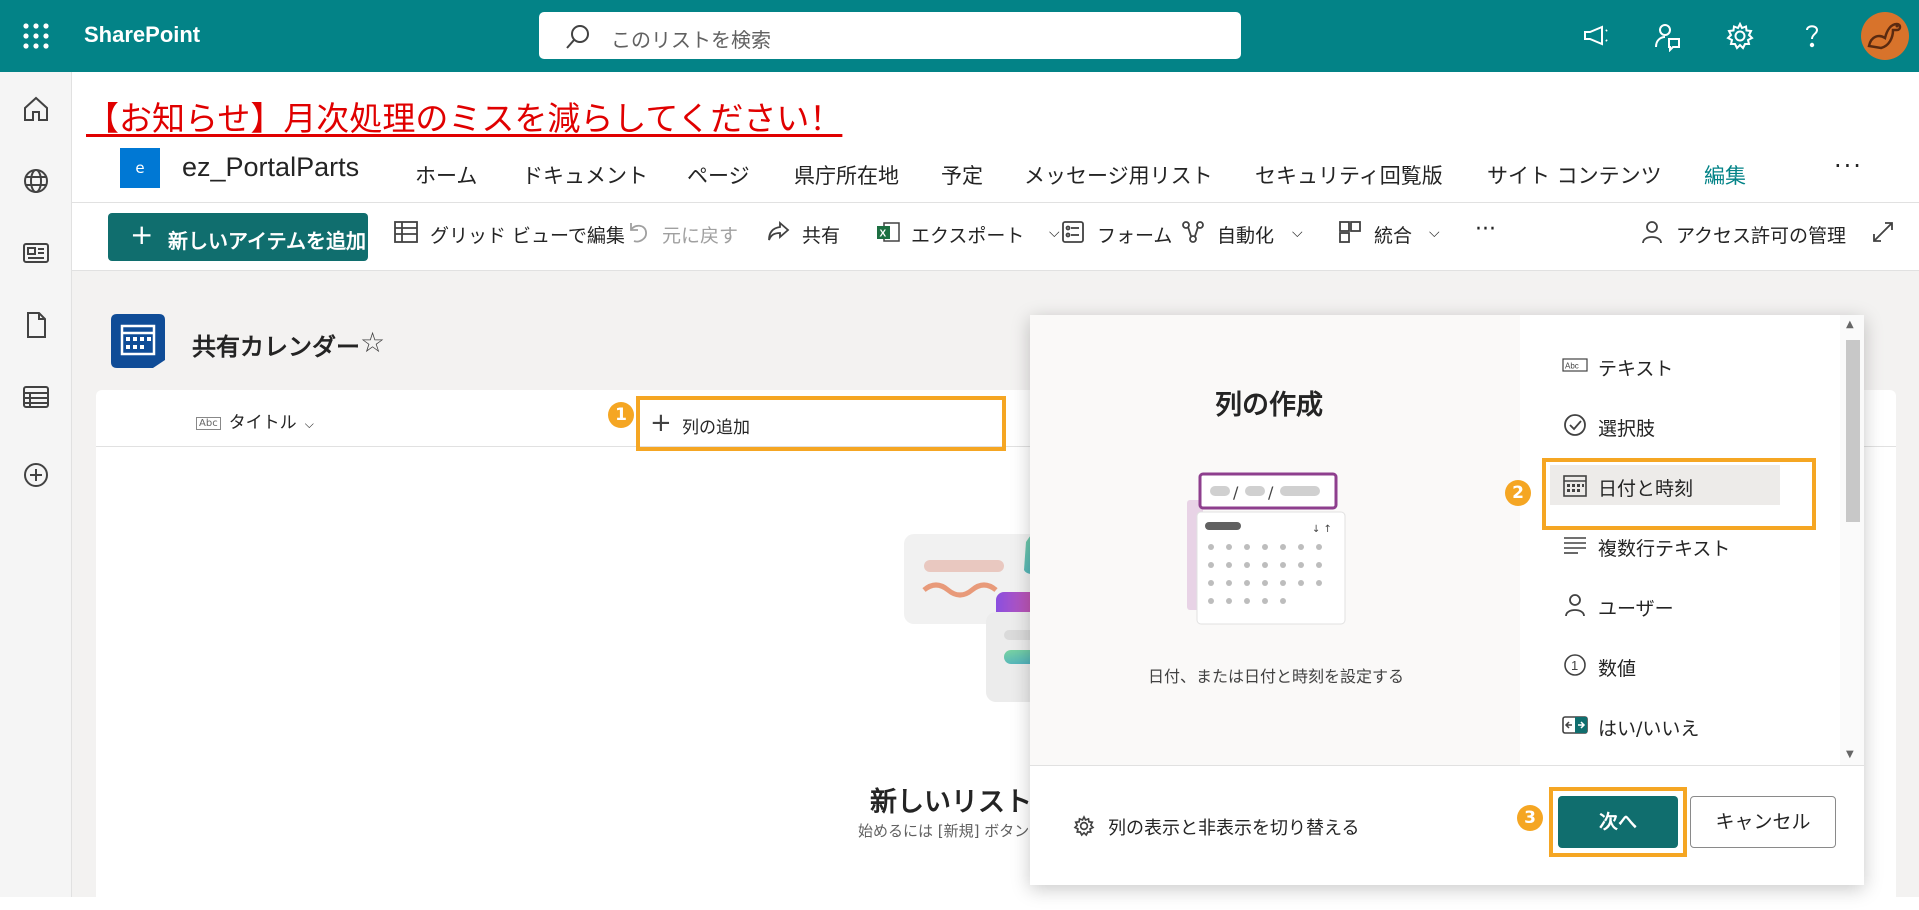  I want to click on export-button: エクスポート, so click(967, 234).